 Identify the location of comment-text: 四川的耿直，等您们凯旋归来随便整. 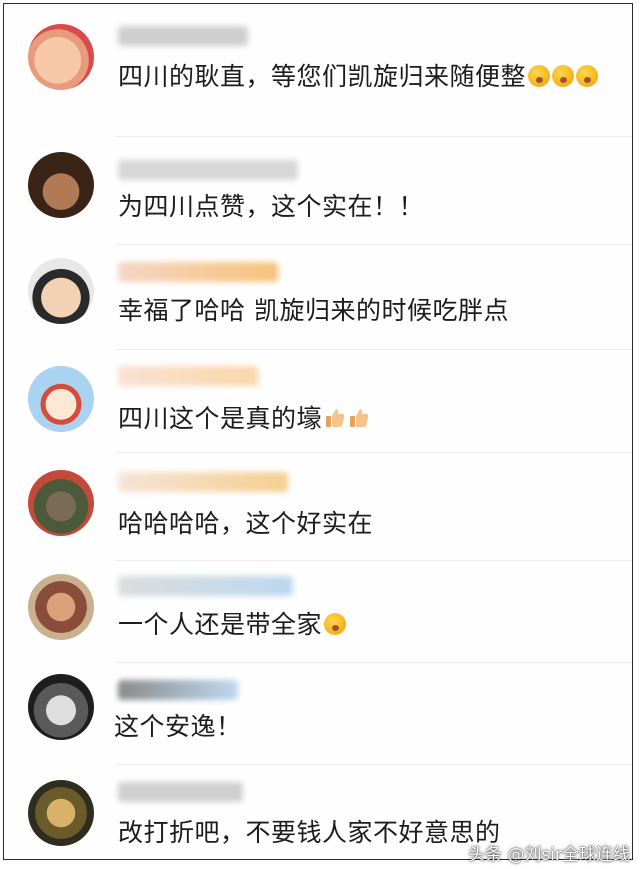
(358, 77).